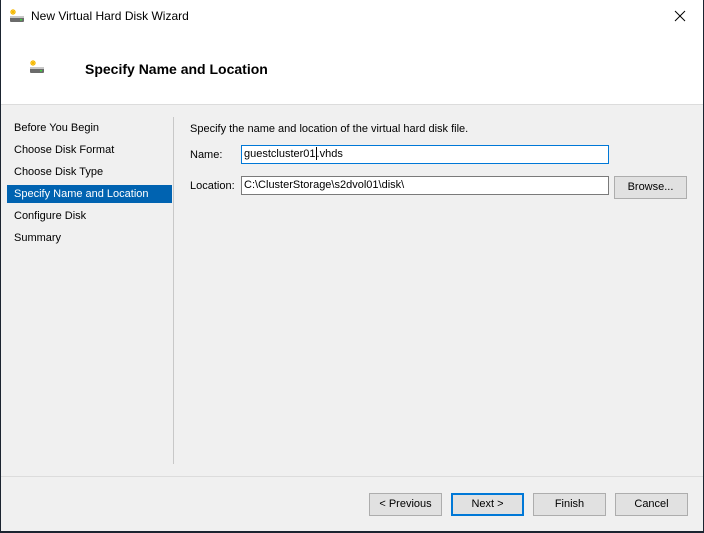 This screenshot has height=533, width=704. I want to click on wizard-header: Specify Name and Location, so click(352, 68).